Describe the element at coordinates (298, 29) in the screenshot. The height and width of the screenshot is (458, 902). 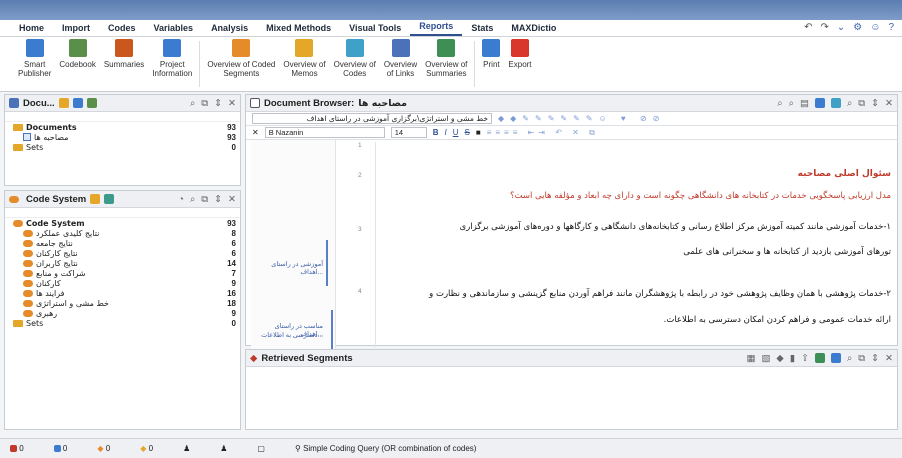
I see `tab-mixed-methods: Mixed Methods` at that location.